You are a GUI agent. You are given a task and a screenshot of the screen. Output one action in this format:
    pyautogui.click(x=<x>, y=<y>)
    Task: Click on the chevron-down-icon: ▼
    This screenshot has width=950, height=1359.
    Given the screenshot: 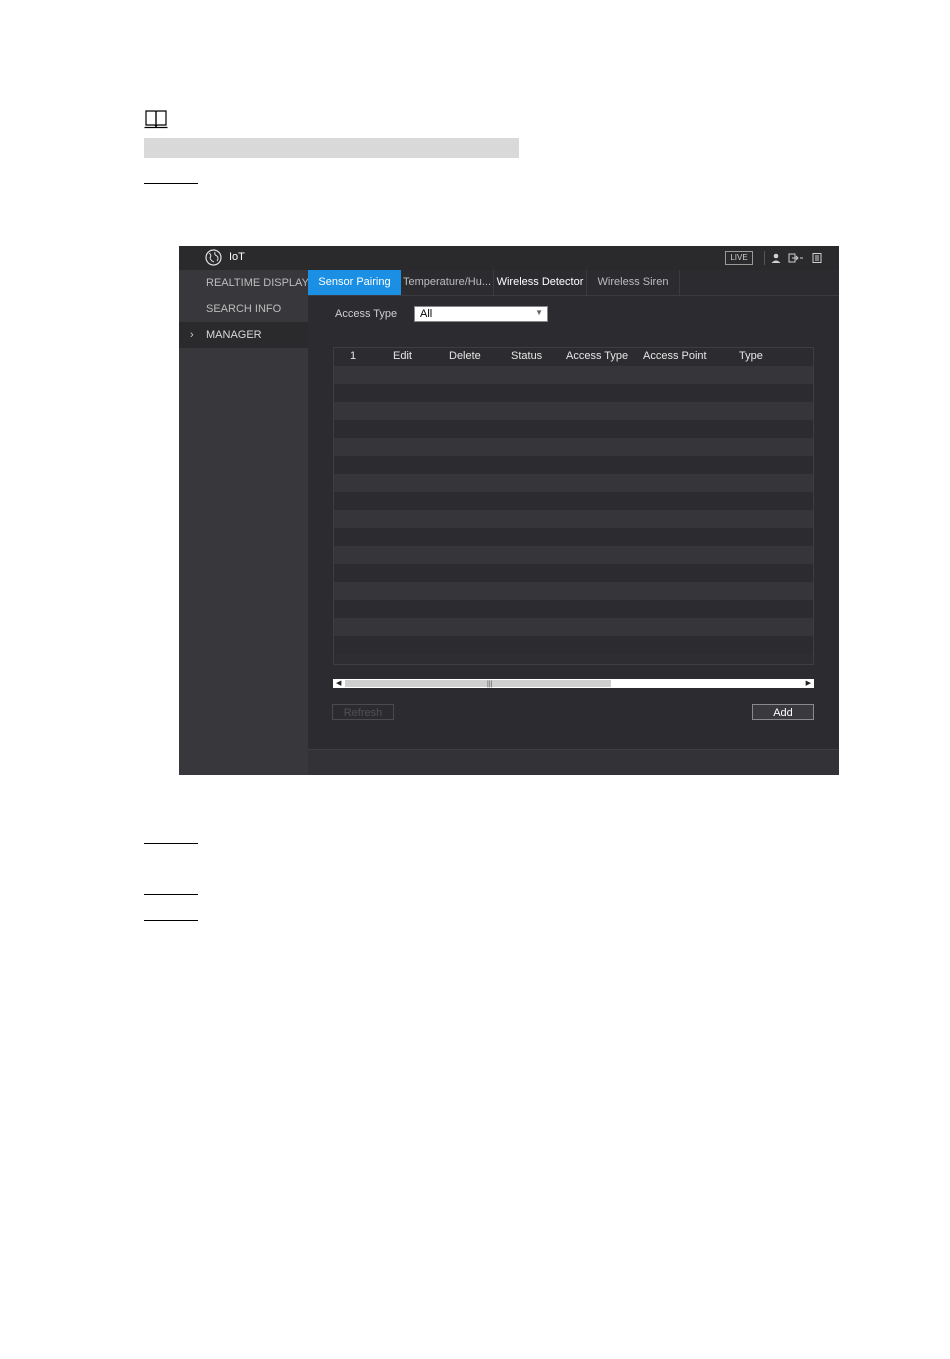 What is the action you would take?
    pyautogui.click(x=539, y=312)
    